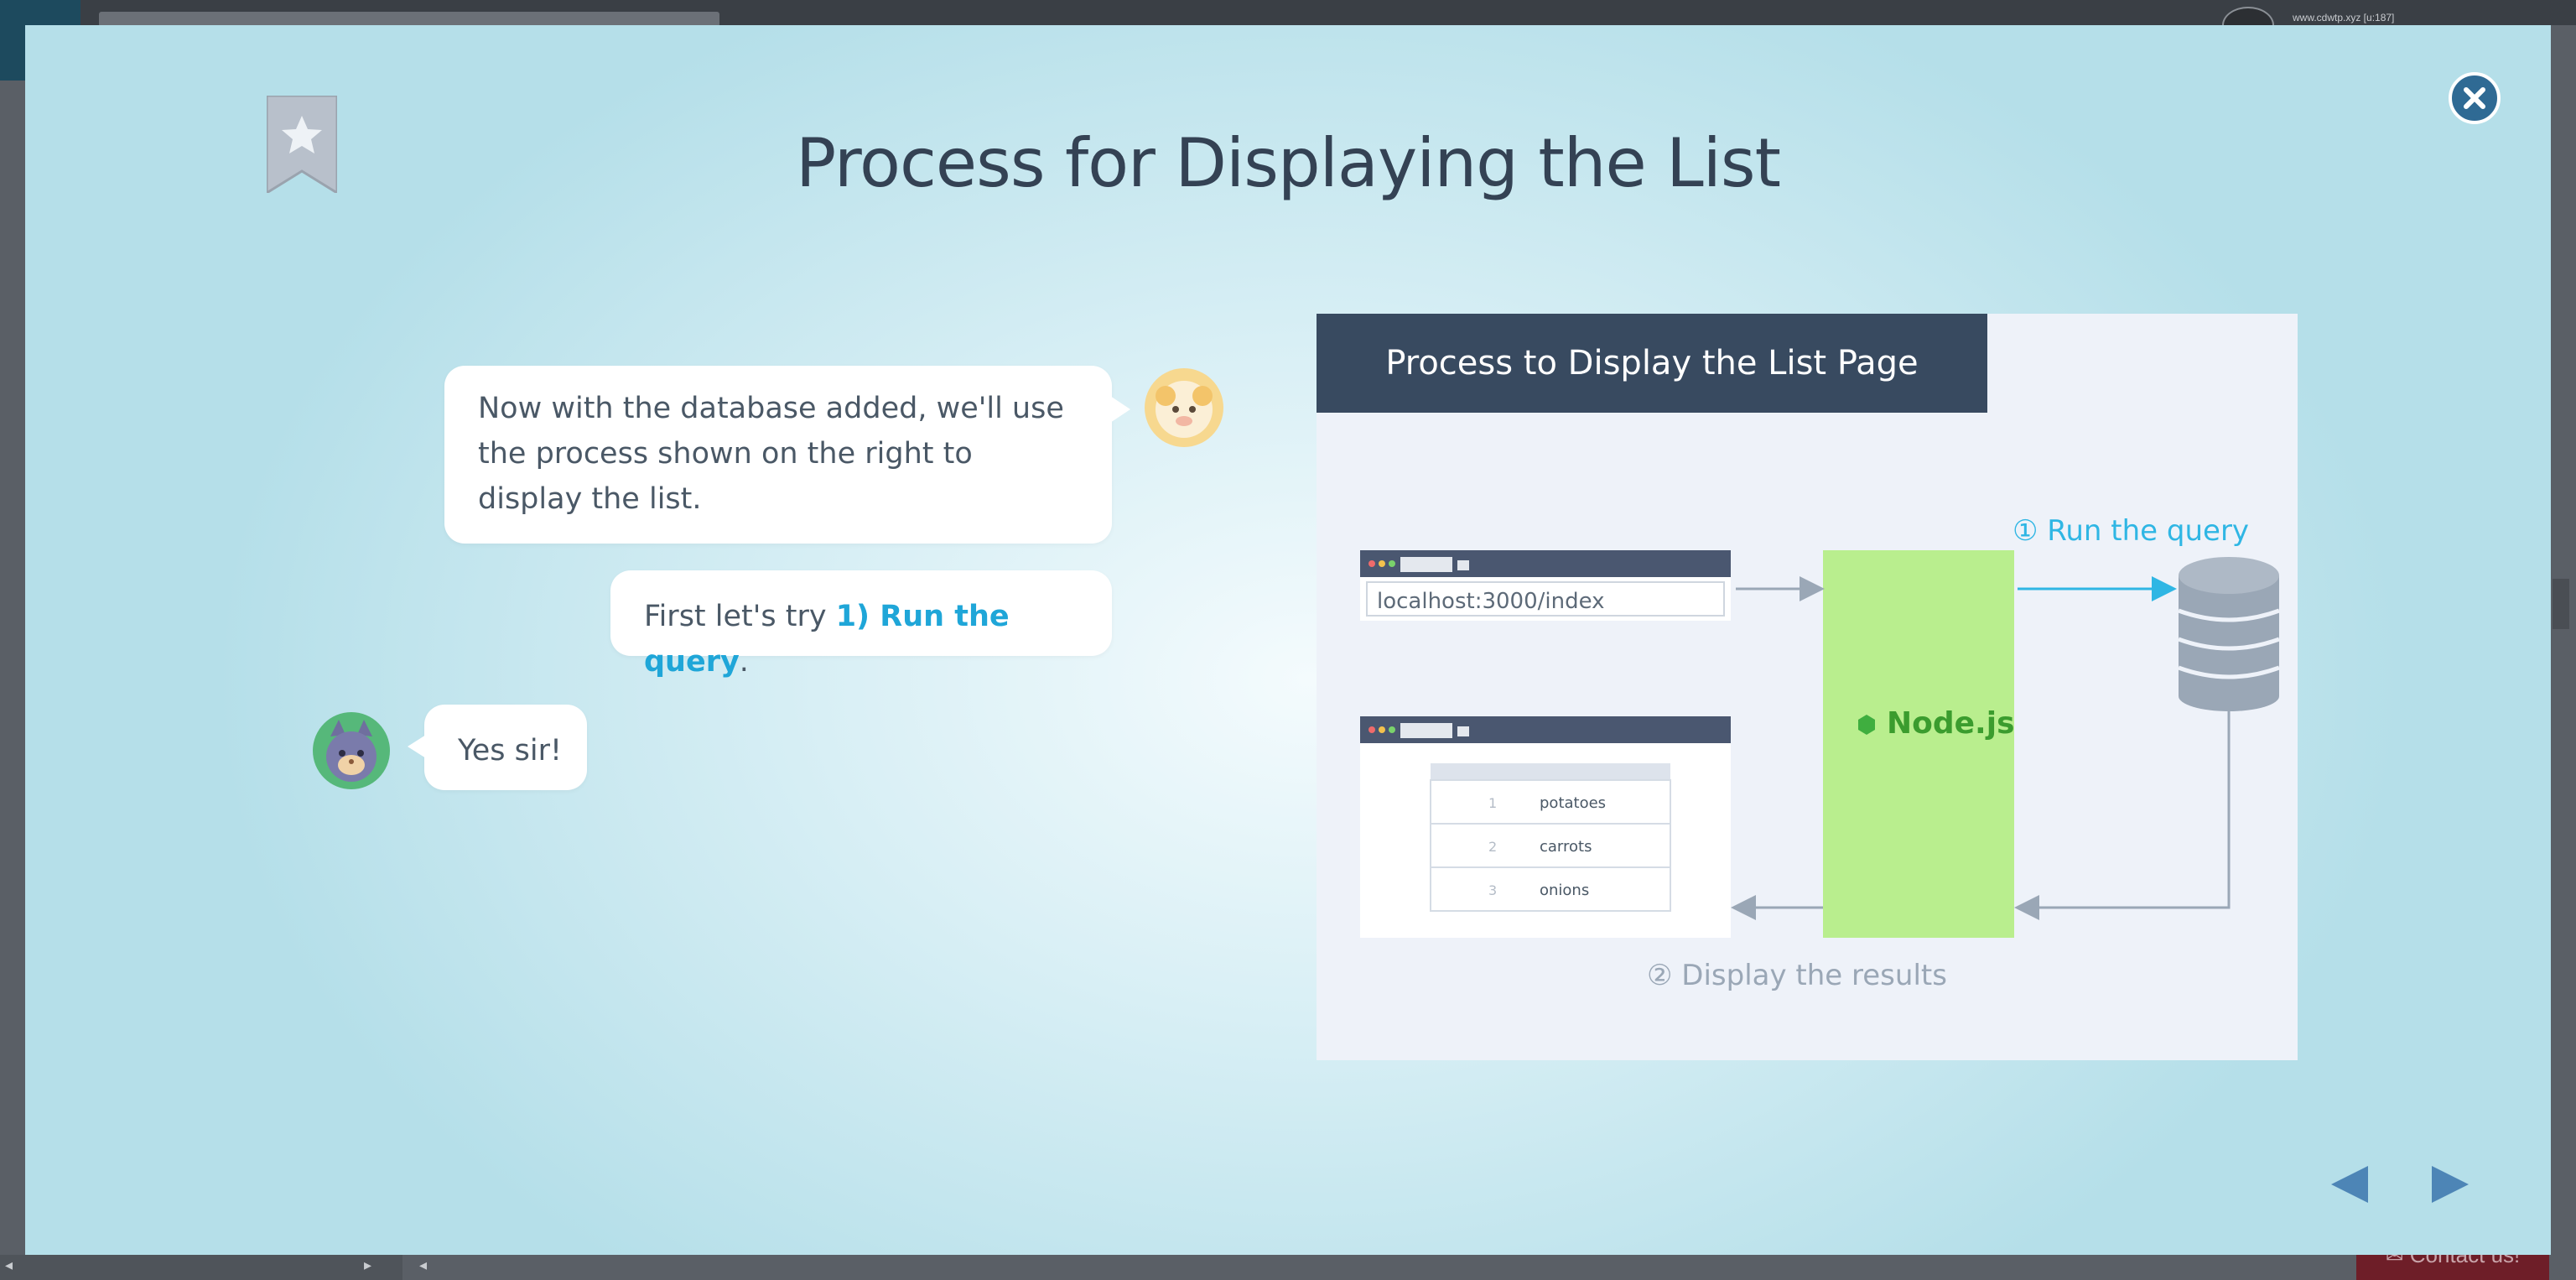 This screenshot has height=1280, width=2576. What do you see at coordinates (2561, 604) in the screenshot?
I see `background-scrollbar` at bounding box center [2561, 604].